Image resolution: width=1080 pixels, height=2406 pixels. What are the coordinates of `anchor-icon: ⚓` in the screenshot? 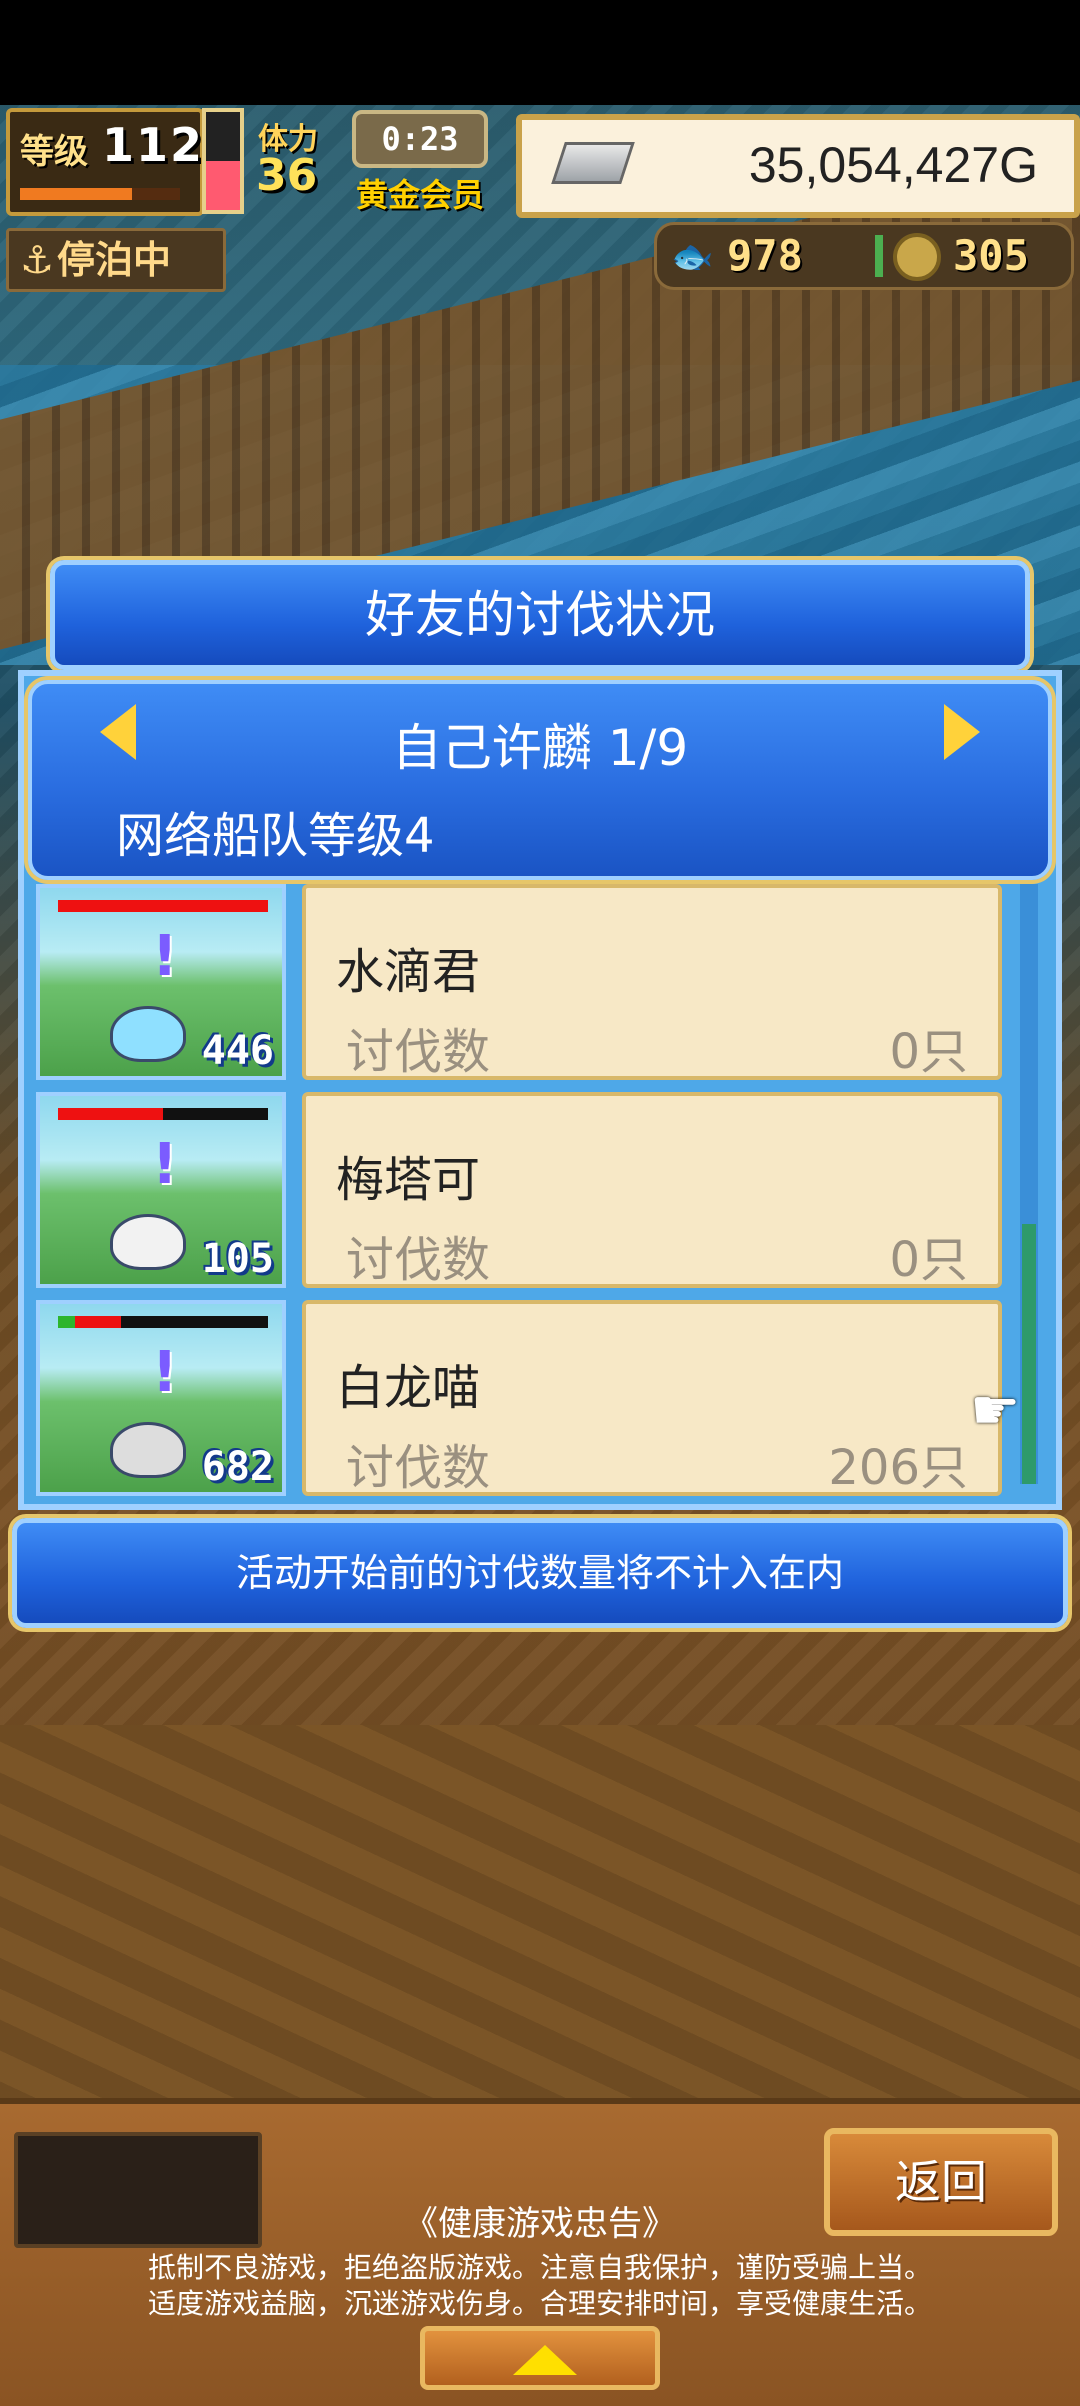 It's located at (37, 260).